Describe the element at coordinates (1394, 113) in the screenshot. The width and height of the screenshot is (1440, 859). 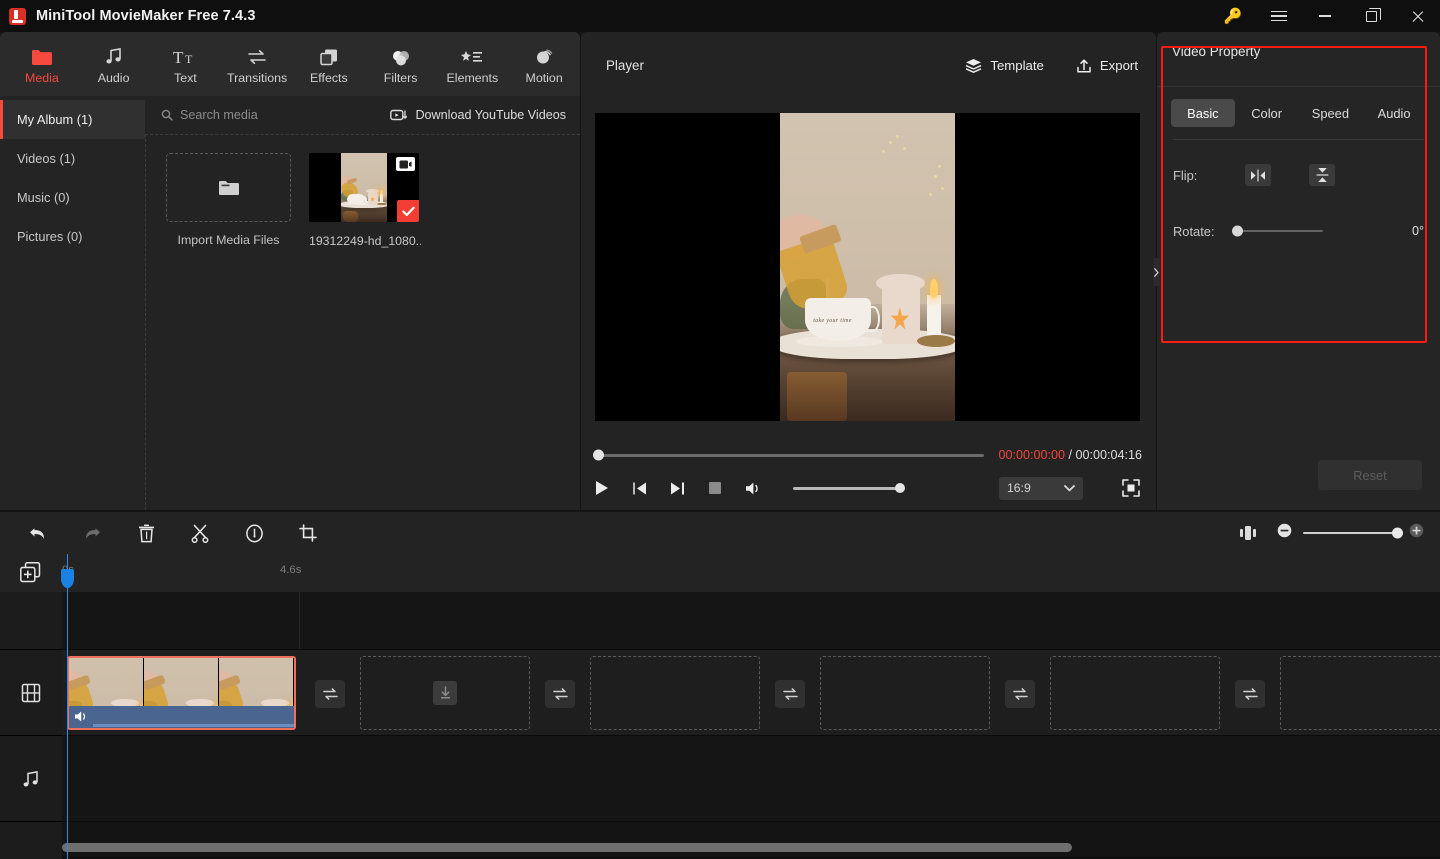
I see `property-tab-audio: Audio` at that location.